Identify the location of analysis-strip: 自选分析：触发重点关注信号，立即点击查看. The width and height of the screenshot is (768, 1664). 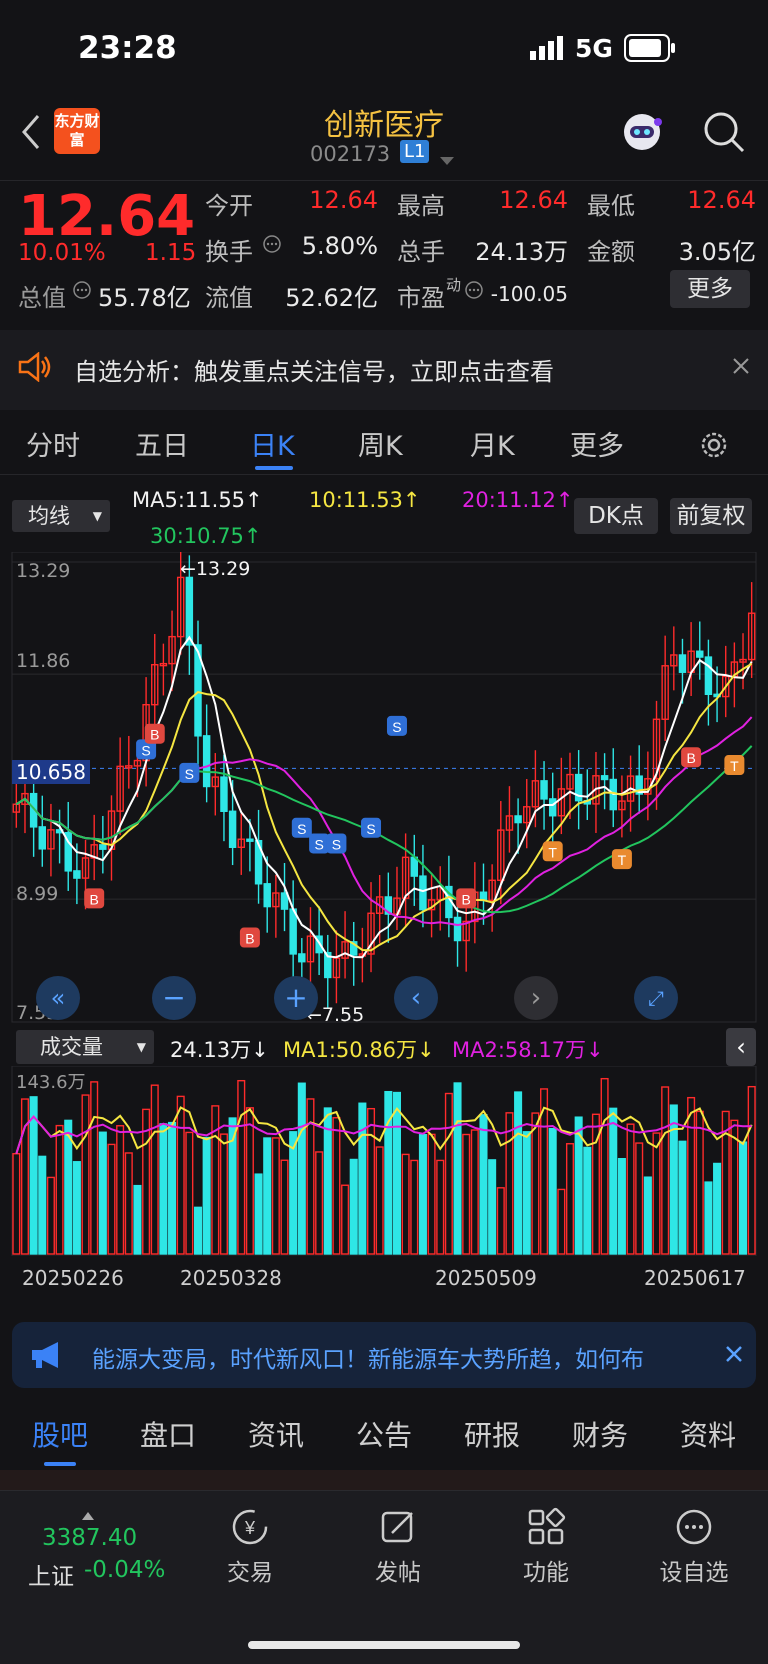
(384, 370).